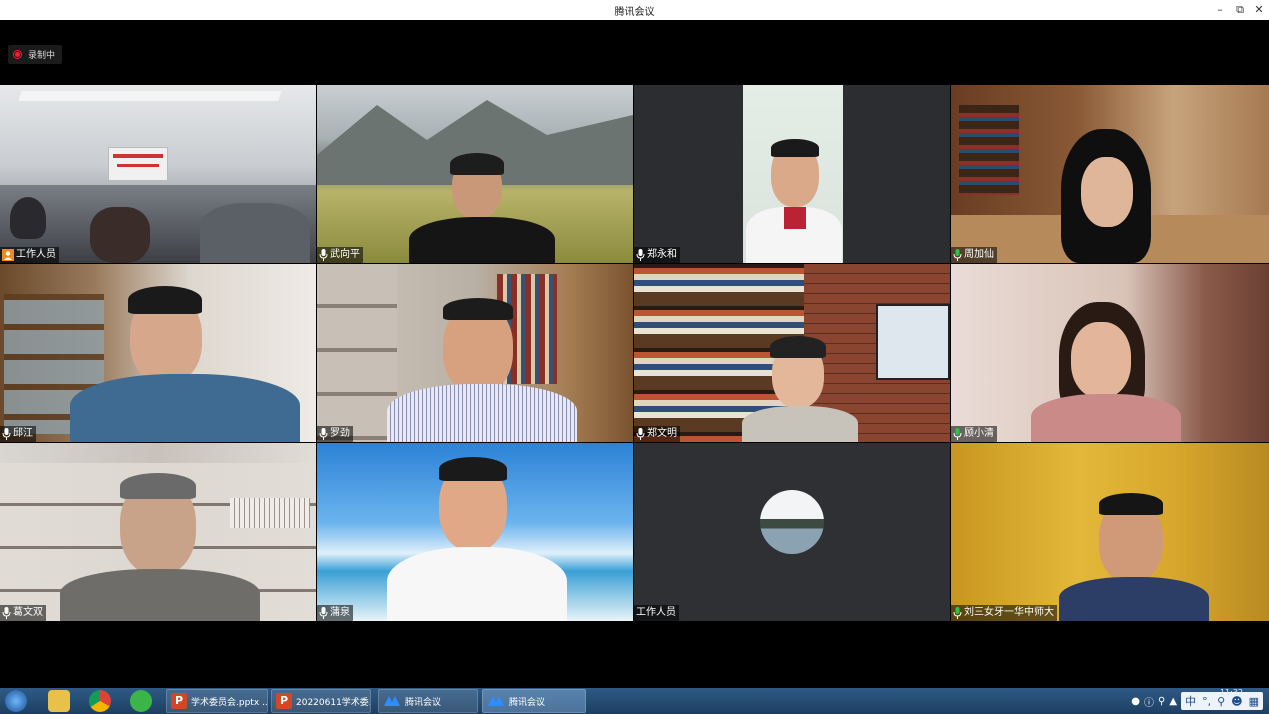 This screenshot has height=714, width=1269. Describe the element at coordinates (475, 353) in the screenshot. I see `video-tile: 罗劲` at that location.